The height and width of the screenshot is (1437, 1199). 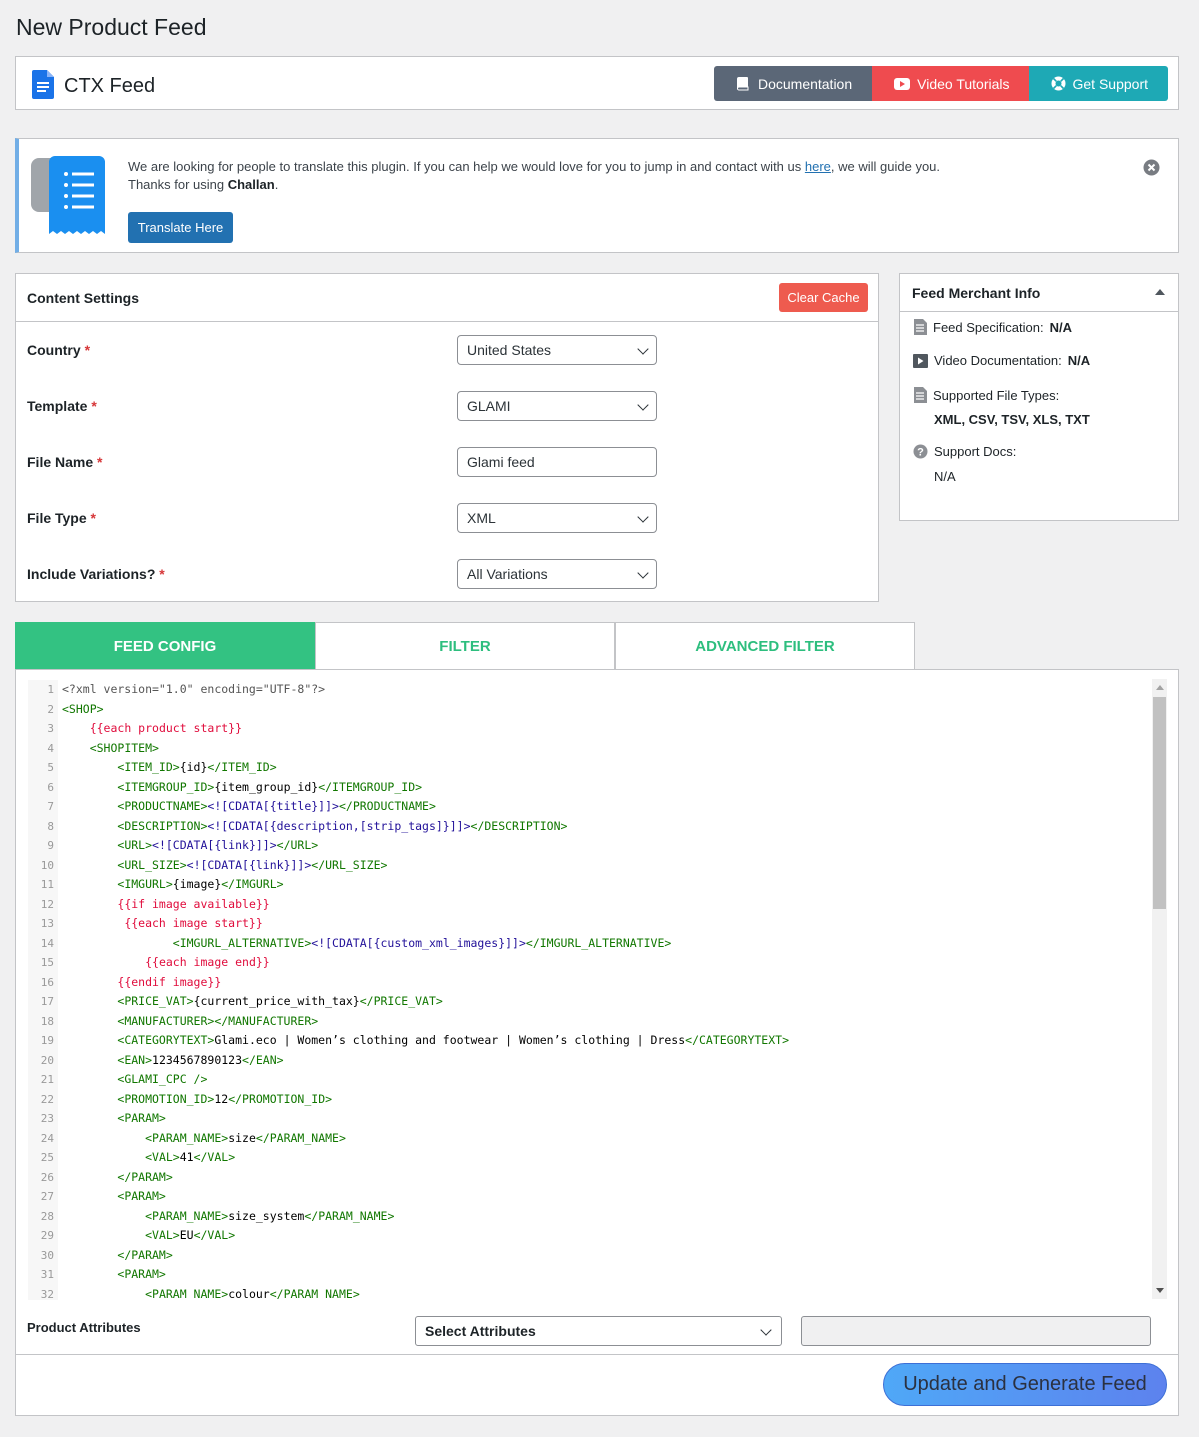 What do you see at coordinates (47, 1196) in the screenshot?
I see `line-number: 27` at bounding box center [47, 1196].